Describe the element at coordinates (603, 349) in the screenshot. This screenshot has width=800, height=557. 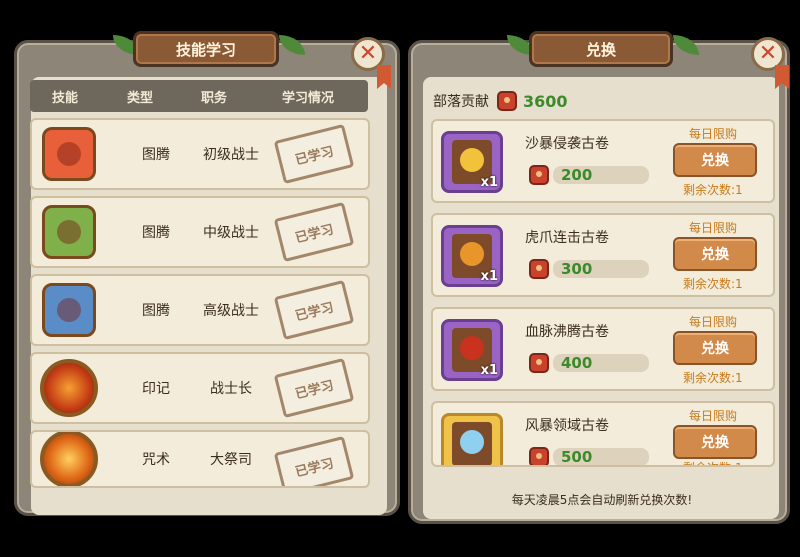
I see `shop-item-row: x1 血脉沸腾古卷 400 每日限购 兑换 剩余次数:1` at that location.